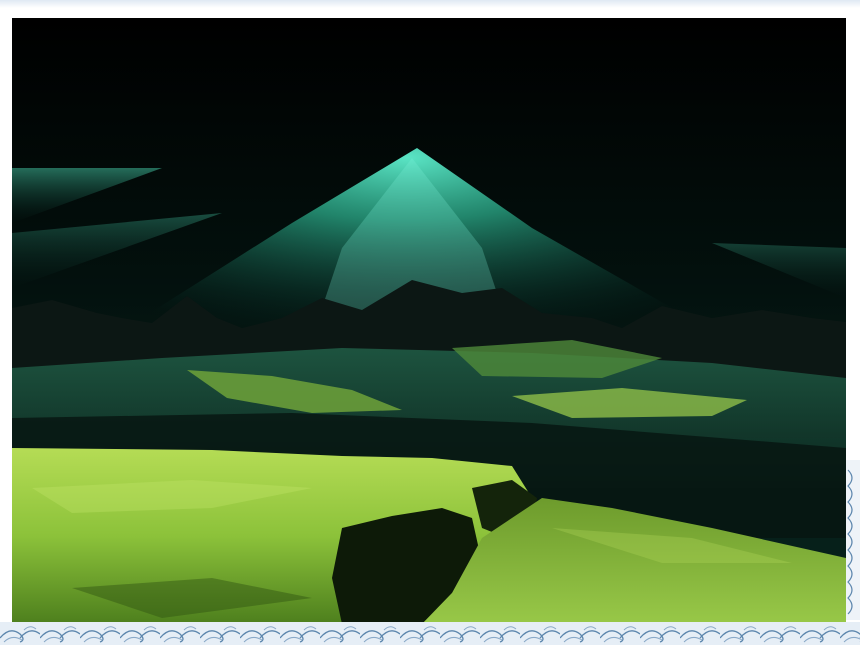  What do you see at coordinates (430, 4) in the screenshot?
I see `top-strip` at bounding box center [430, 4].